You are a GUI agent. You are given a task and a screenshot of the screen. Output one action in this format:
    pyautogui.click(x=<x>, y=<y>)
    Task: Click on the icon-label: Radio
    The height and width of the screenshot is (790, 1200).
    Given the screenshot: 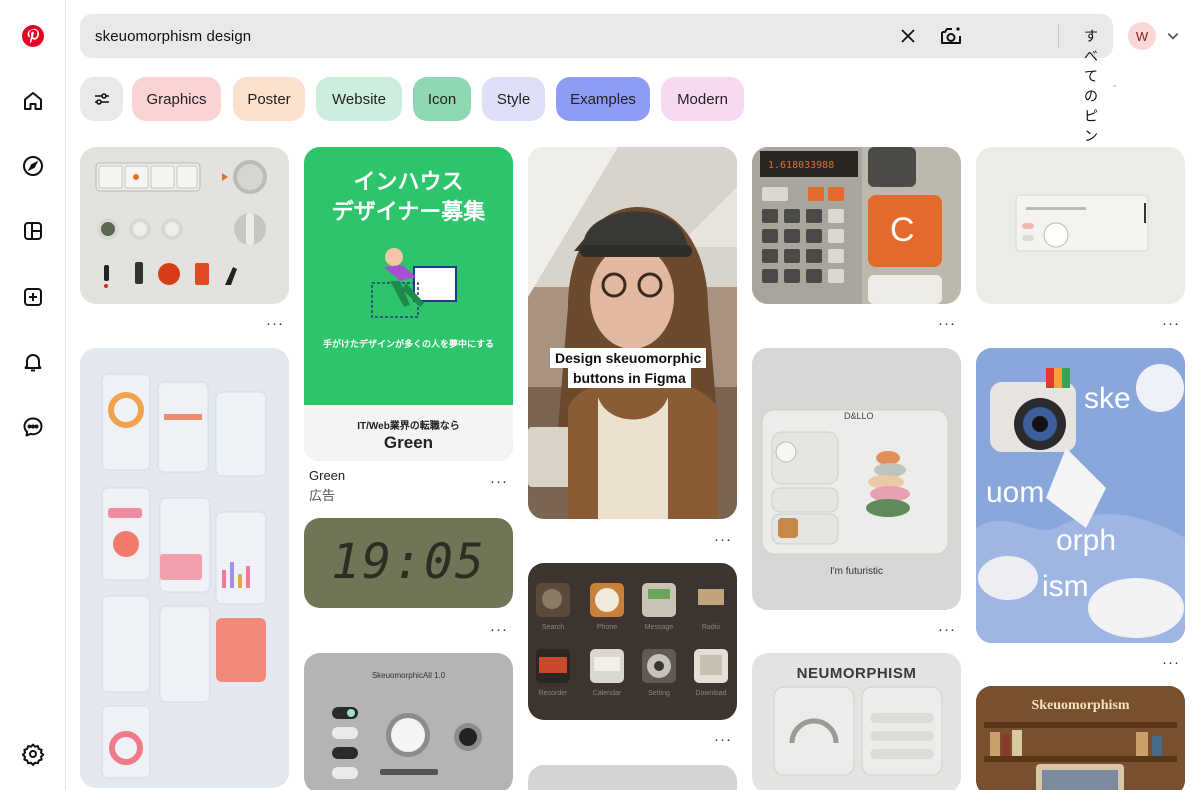 What is the action you would take?
    pyautogui.click(x=711, y=627)
    